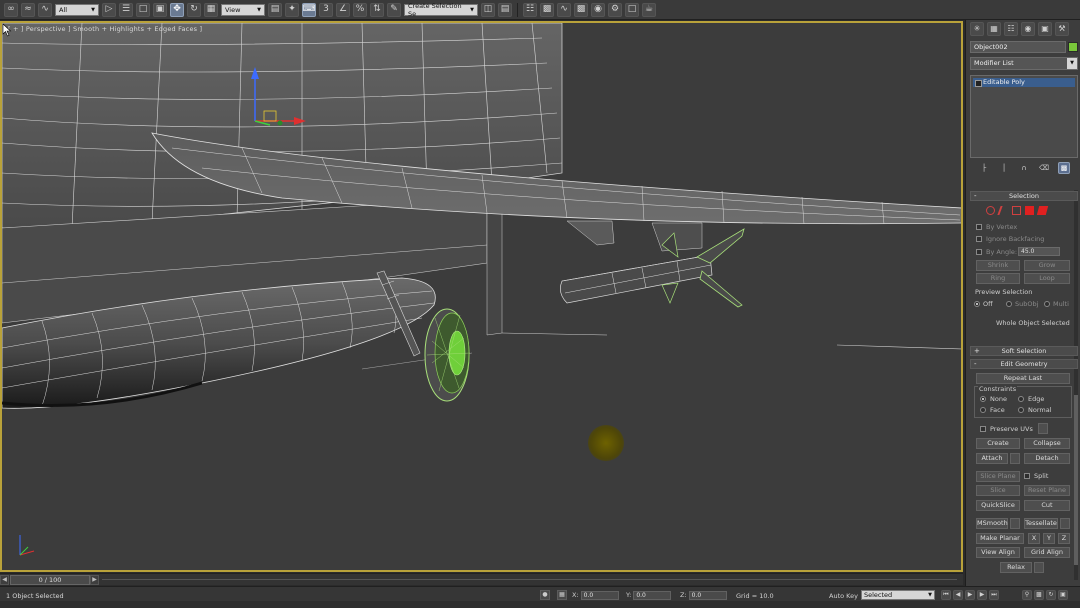  What do you see at coordinates (1064, 168) in the screenshot?
I see `configure-sets-icon: ▩` at bounding box center [1064, 168].